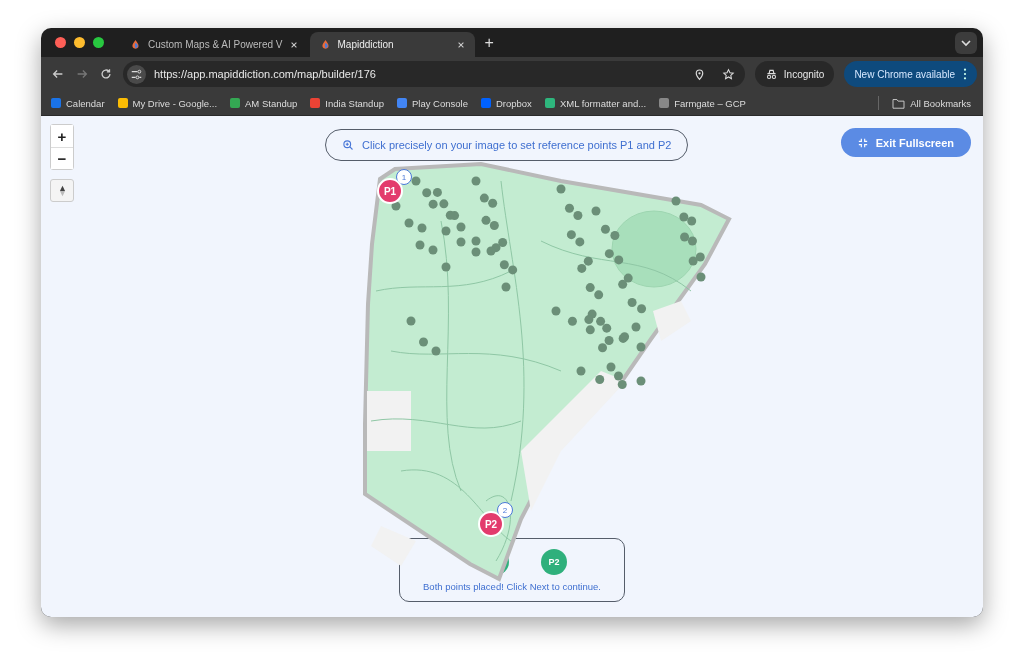 The height and width of the screenshot is (671, 1024). I want to click on address-bar: https://app.mapiddiction.com/map/builder/176, so click(434, 74).